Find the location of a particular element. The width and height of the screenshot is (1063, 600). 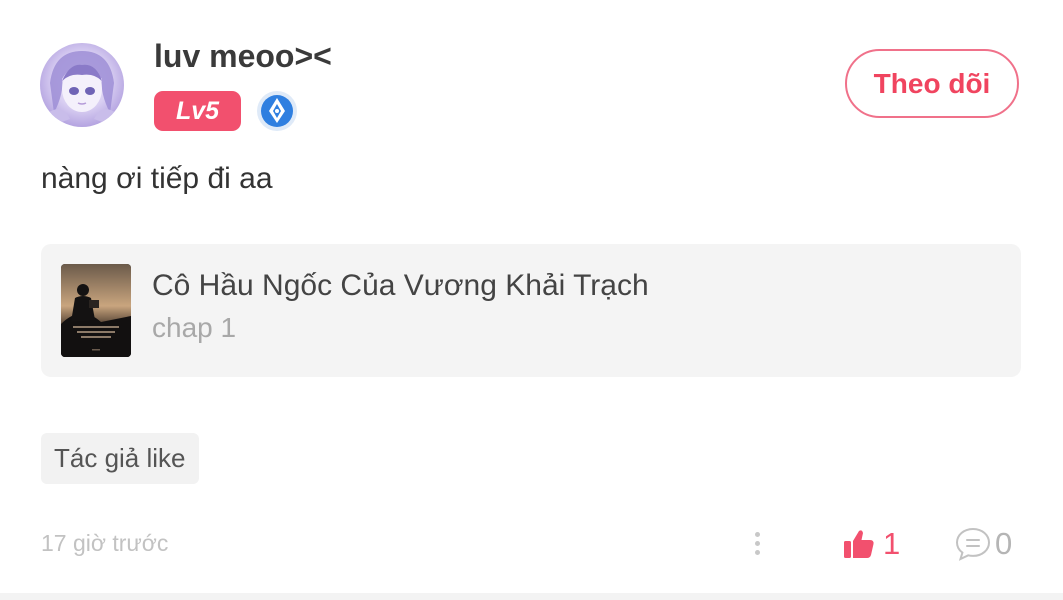

avatar is located at coordinates (82, 85).